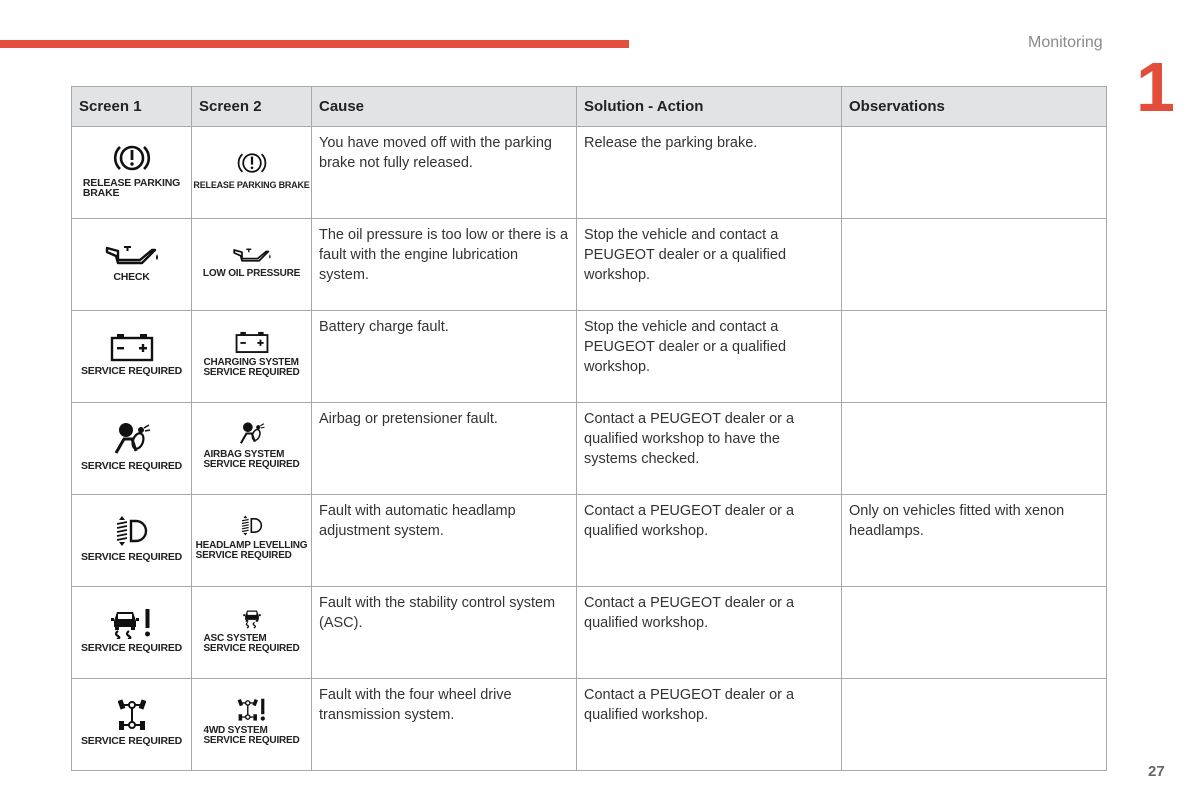  I want to click on screen2-label: AIRBAG SYSTEM SERVICE REQUIRED, so click(251, 459).